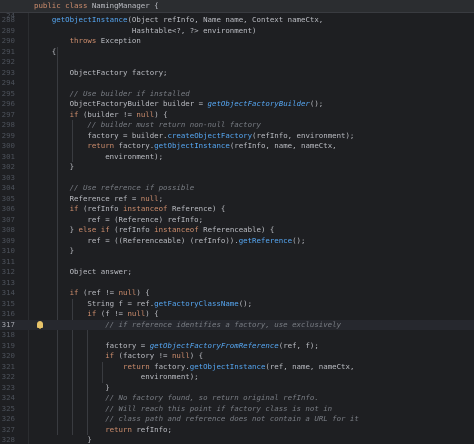  Describe the element at coordinates (123, 313) in the screenshot. I see `code-text: if (f != null) {` at that location.